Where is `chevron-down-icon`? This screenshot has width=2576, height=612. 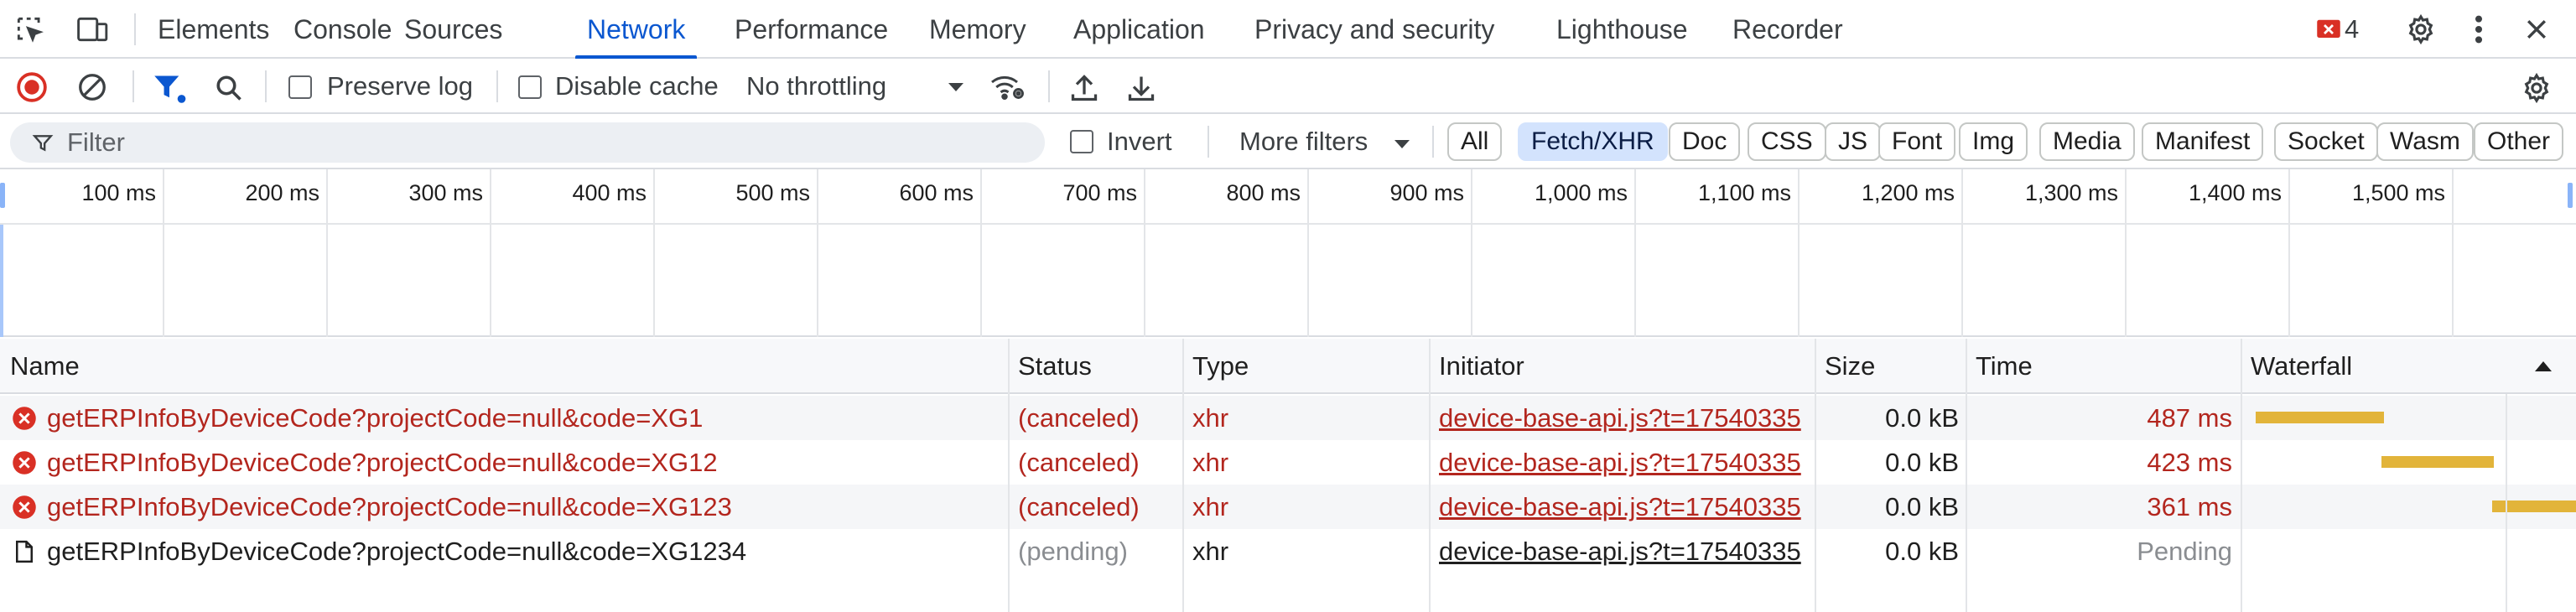
chevron-down-icon is located at coordinates (955, 87).